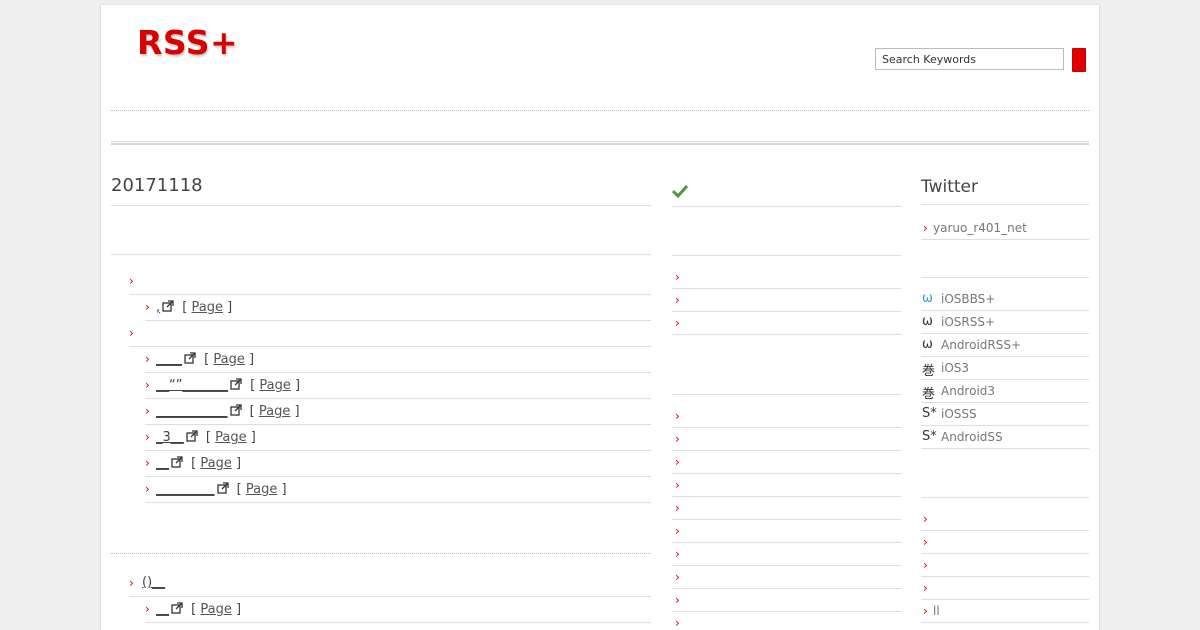 The width and height of the screenshot is (1200, 630). What do you see at coordinates (153, 582) in the screenshot?
I see `category-link: ()__` at bounding box center [153, 582].